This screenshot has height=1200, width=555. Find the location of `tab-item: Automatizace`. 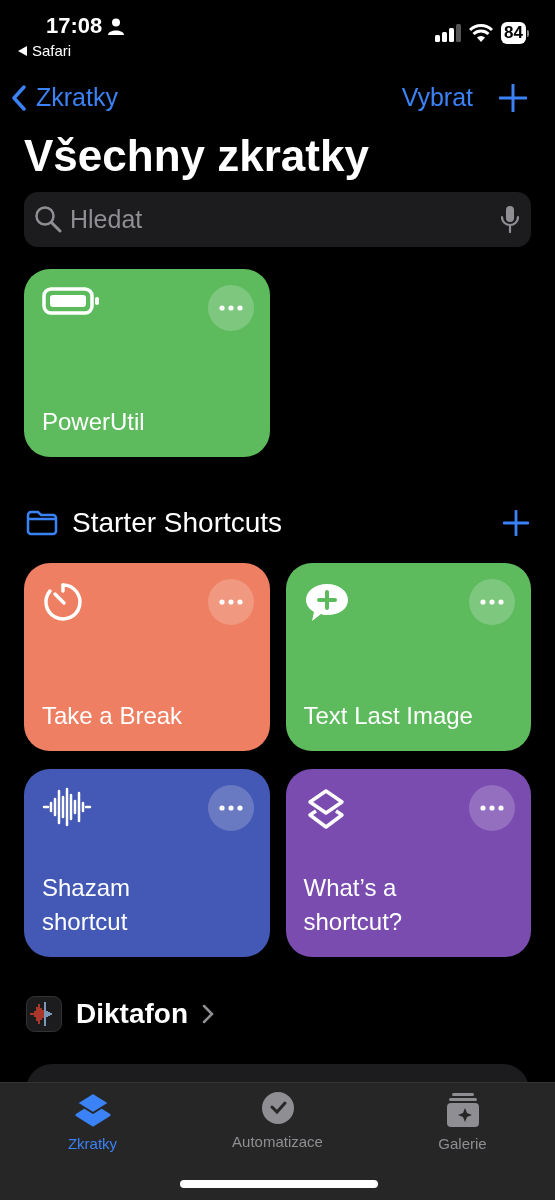

tab-item: Automatizace is located at coordinates (277, 1145).